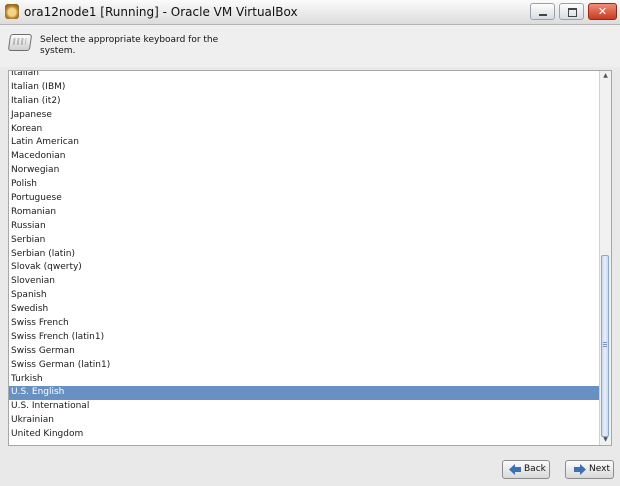  Describe the element at coordinates (304, 296) in the screenshot. I see `list-item: Spanish` at that location.